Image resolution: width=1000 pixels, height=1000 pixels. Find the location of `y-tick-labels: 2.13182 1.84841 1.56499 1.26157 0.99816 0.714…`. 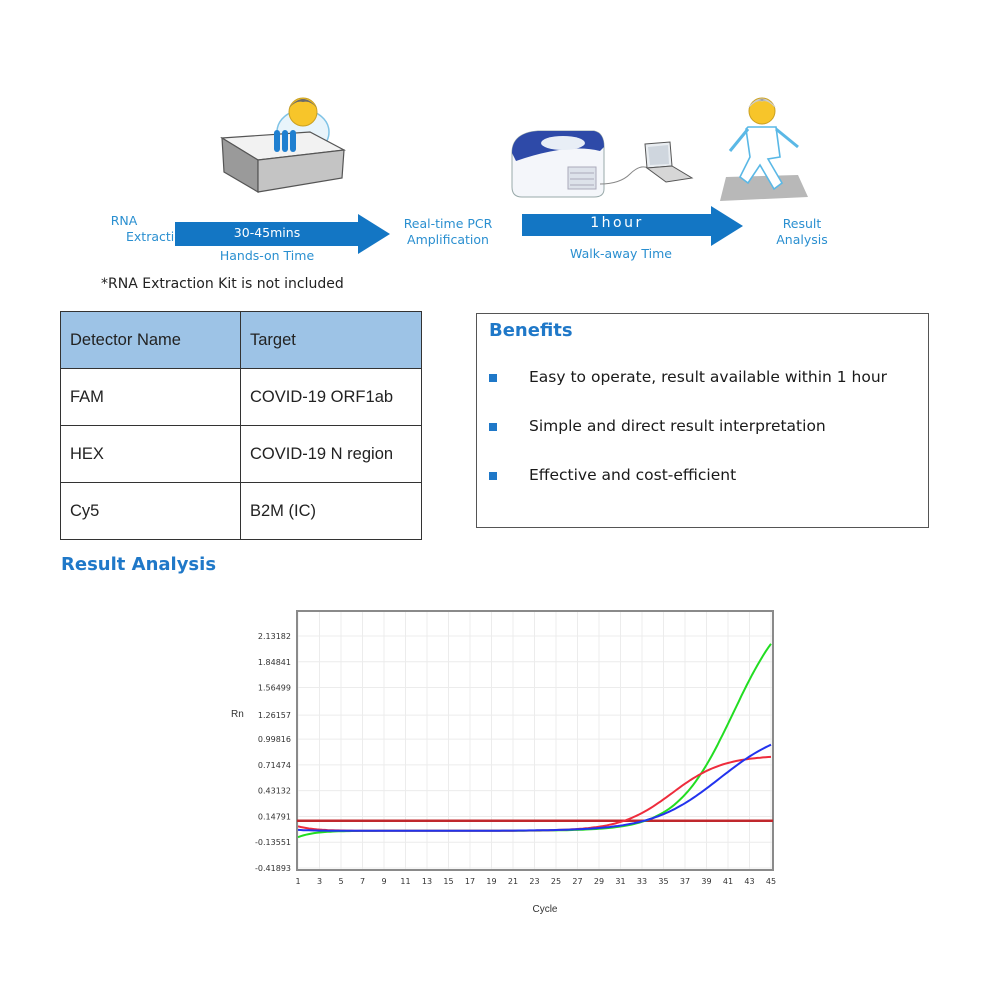

y-tick-labels: 2.13182 1.84841 1.56499 1.26157 0.99816 0.714… is located at coordinates (273, 752).